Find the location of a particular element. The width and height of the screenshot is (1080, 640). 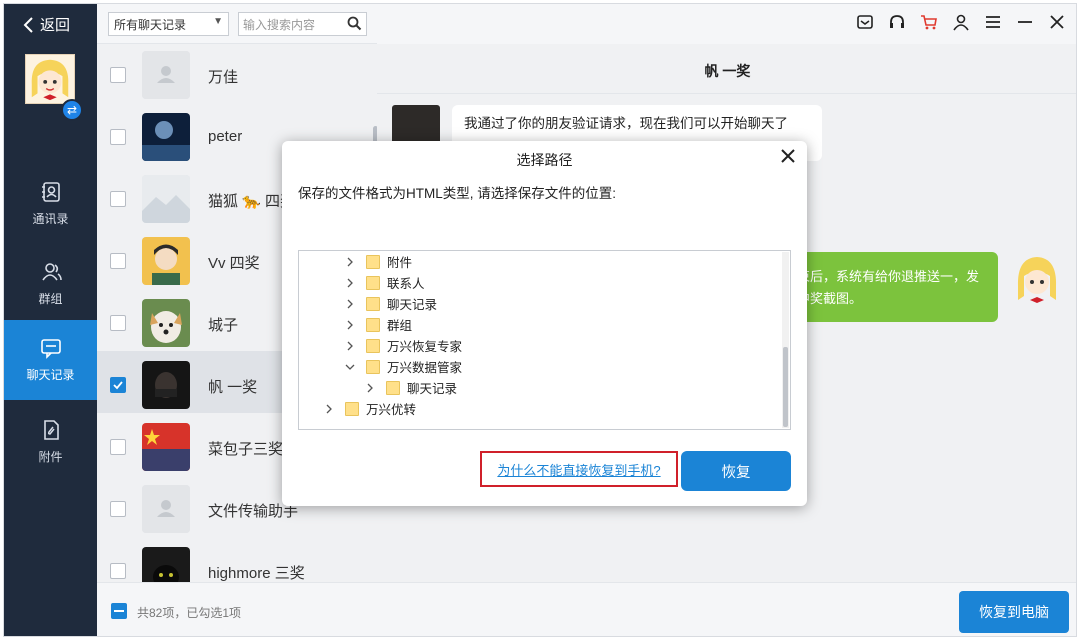

nav-item-contacts: 通讯录 is located at coordinates (50, 204).